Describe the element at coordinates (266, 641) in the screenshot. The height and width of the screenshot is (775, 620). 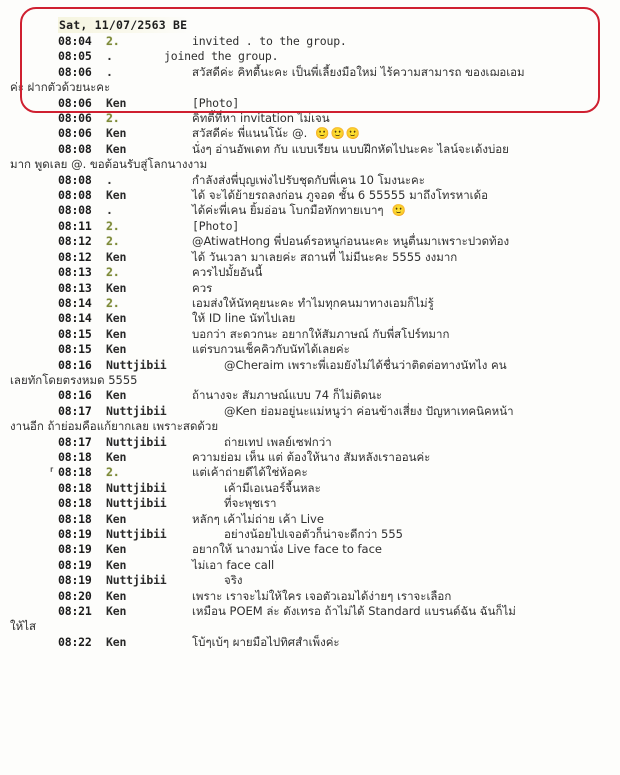
I see `message-text: โบ้ๆเบ้ๆ ผายมือไปทิศสำเพ็งค่ะ` at that location.